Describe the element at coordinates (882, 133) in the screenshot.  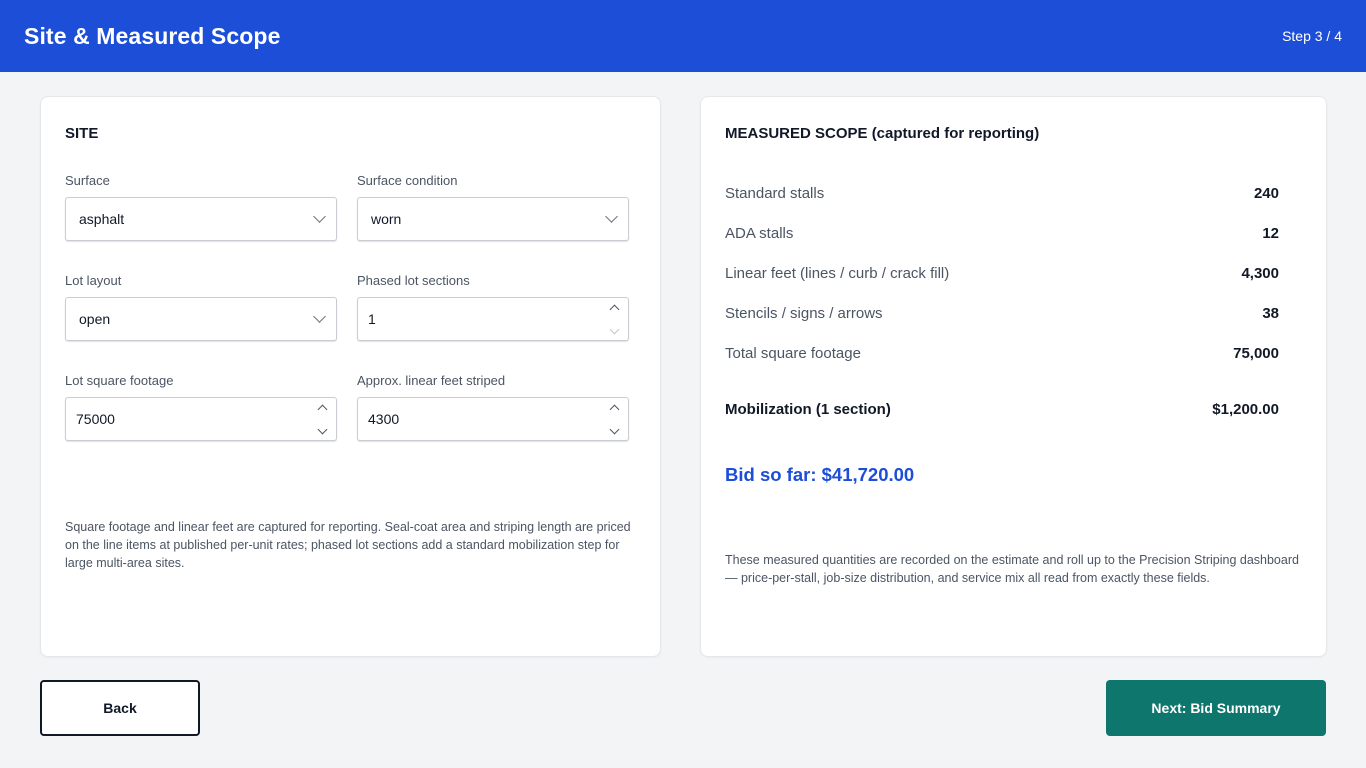
I see `scope-heading: MEASURED SCOPE (captured for reporting)` at that location.